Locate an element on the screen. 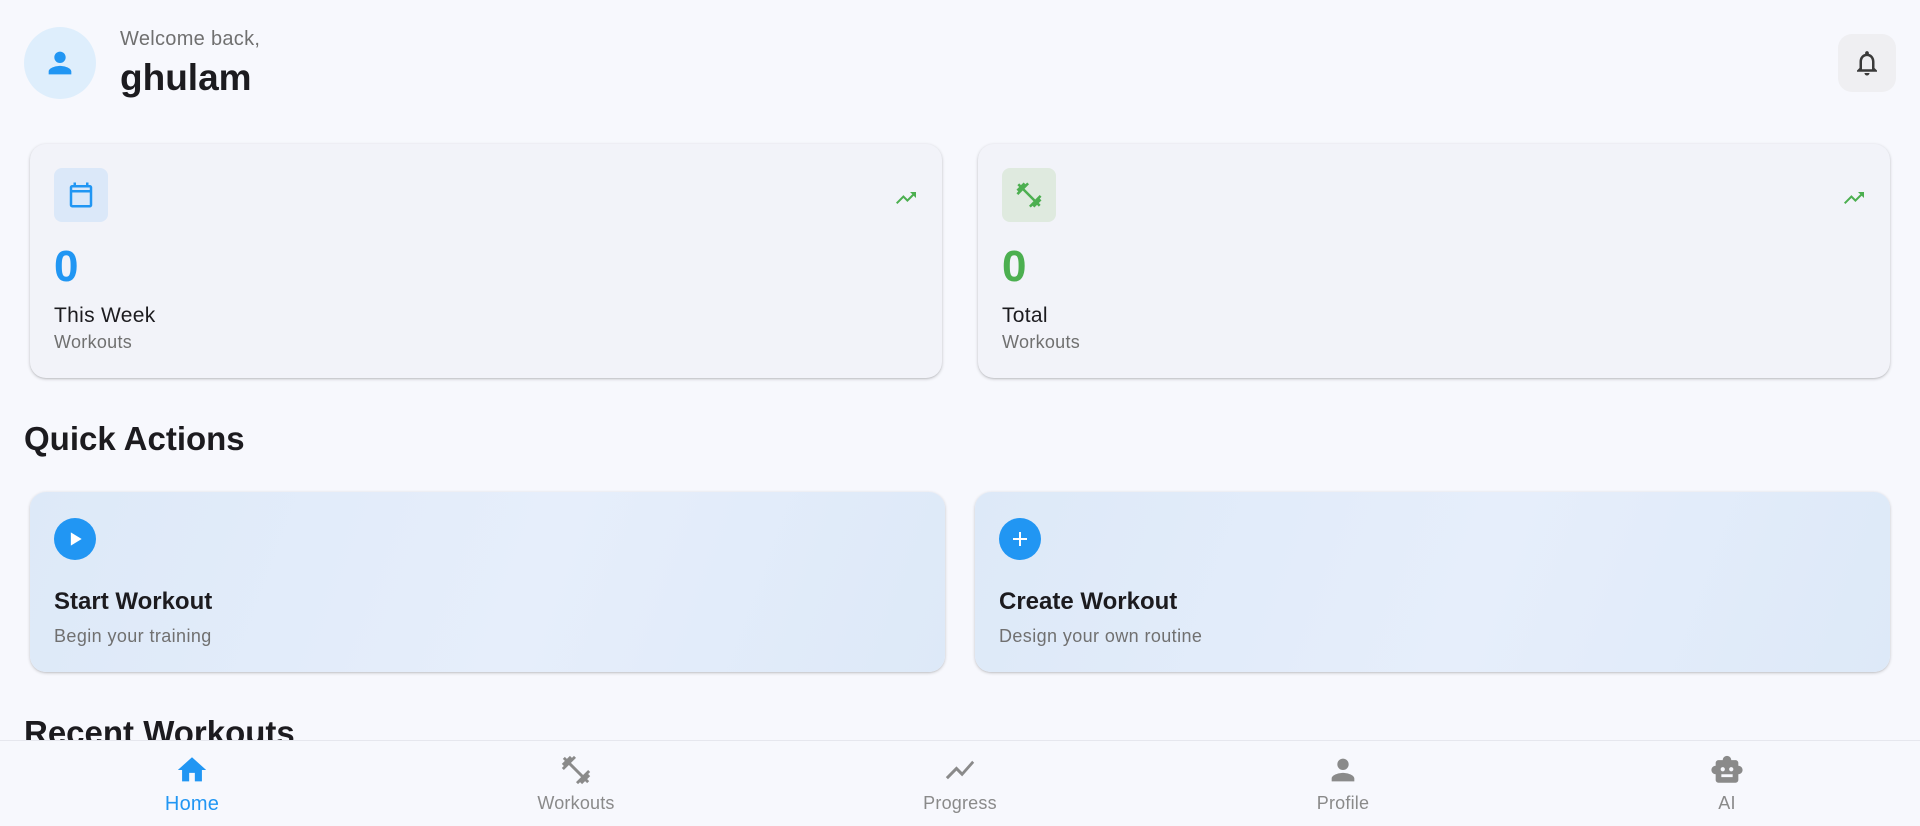 The height and width of the screenshot is (826, 1920). nav-item-workouts: Workouts is located at coordinates (576, 788).